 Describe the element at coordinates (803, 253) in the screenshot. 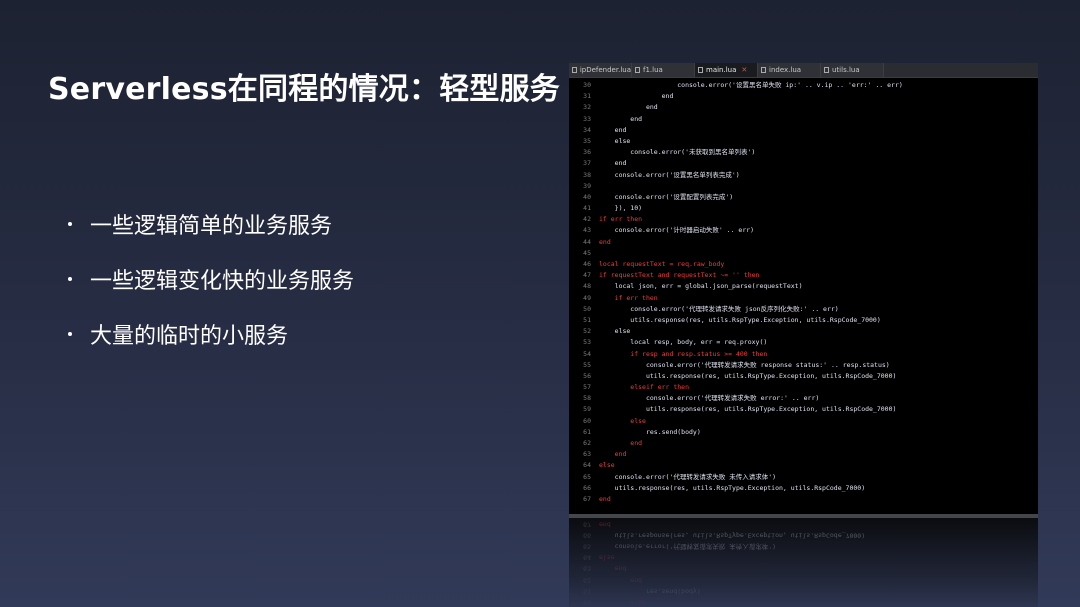

I see `code-line: 45` at that location.